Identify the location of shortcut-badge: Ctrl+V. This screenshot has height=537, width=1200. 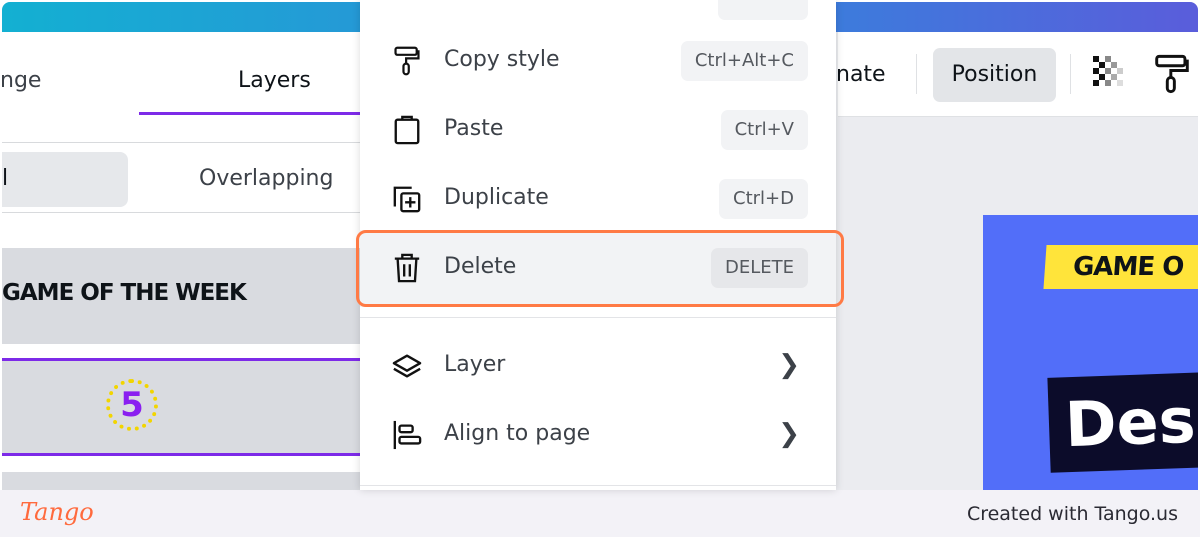
(764, 130).